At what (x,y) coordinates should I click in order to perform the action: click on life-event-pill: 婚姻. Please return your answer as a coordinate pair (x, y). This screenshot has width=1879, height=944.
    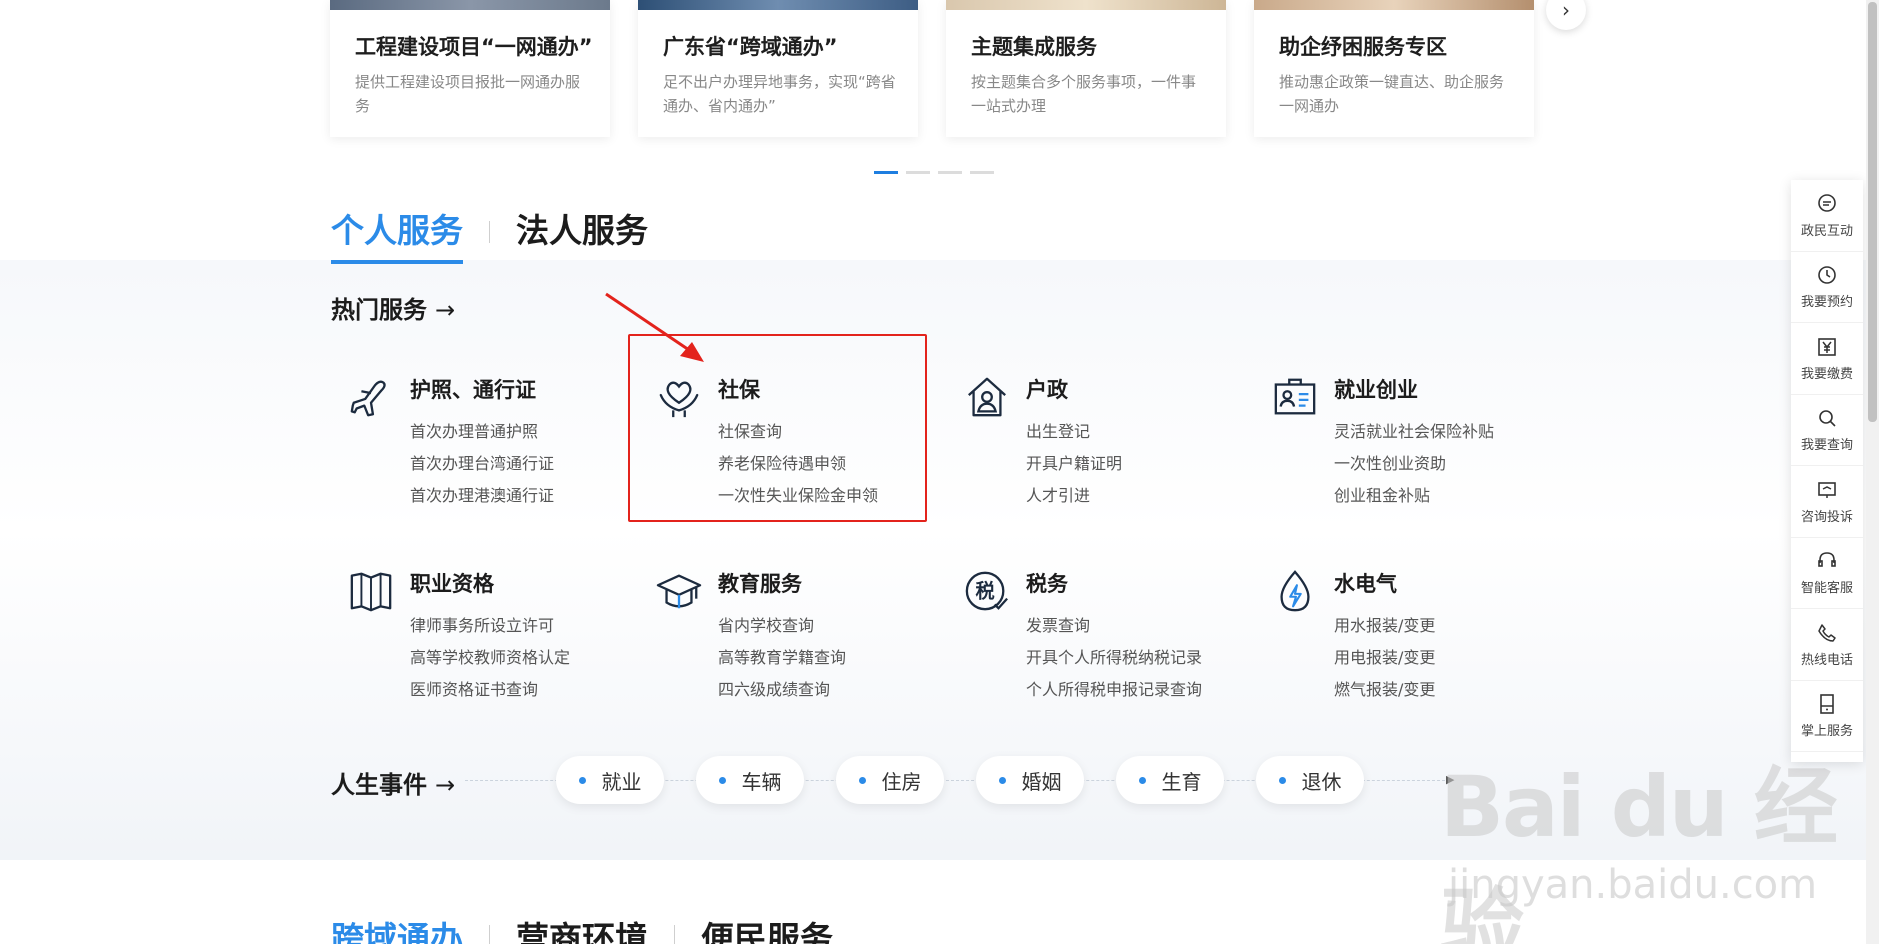
    Looking at the image, I should click on (1030, 780).